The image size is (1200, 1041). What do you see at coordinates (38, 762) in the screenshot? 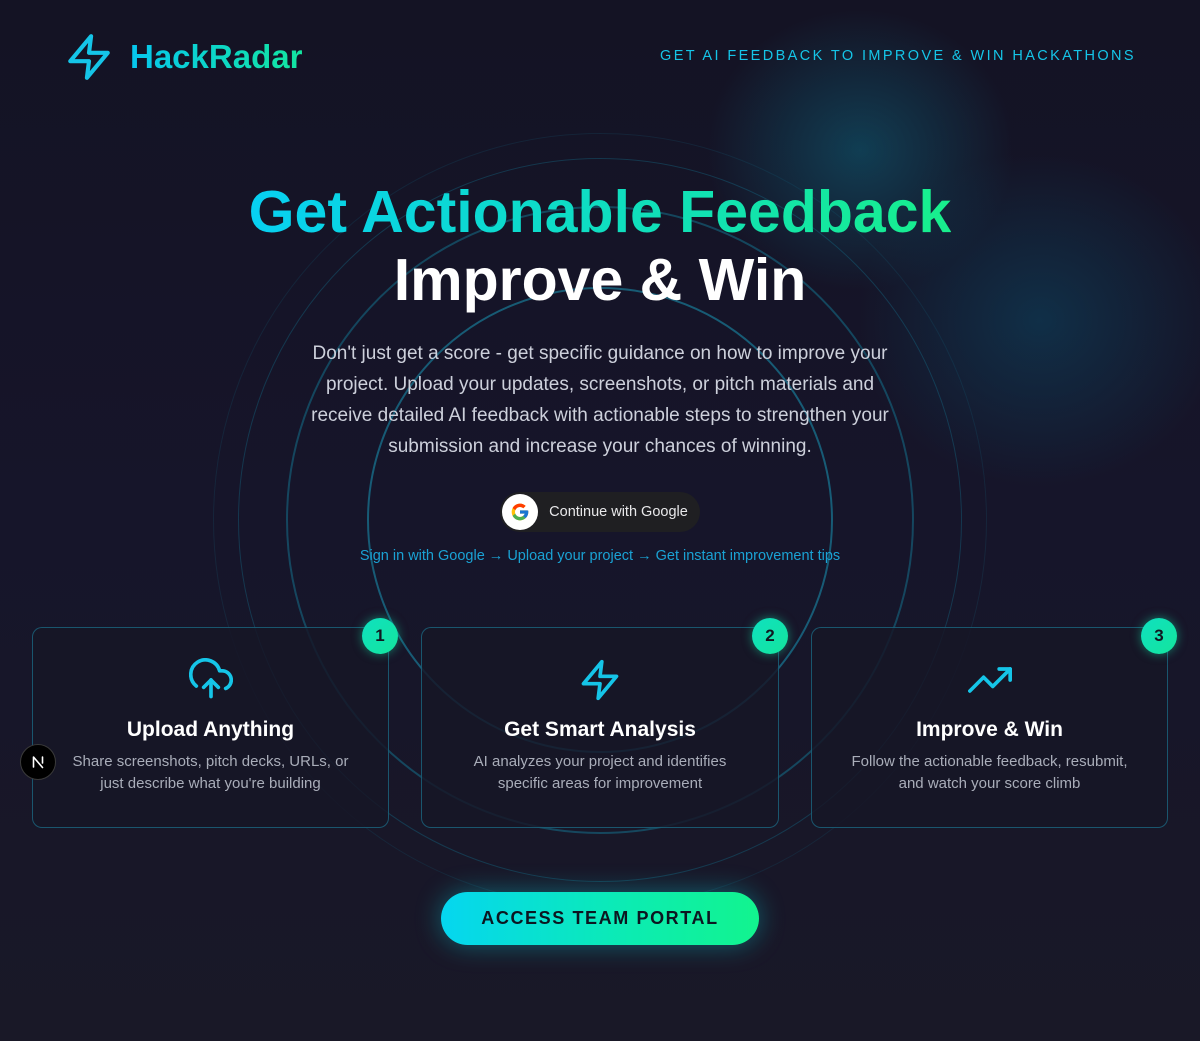
I see `nextjs-icon` at bounding box center [38, 762].